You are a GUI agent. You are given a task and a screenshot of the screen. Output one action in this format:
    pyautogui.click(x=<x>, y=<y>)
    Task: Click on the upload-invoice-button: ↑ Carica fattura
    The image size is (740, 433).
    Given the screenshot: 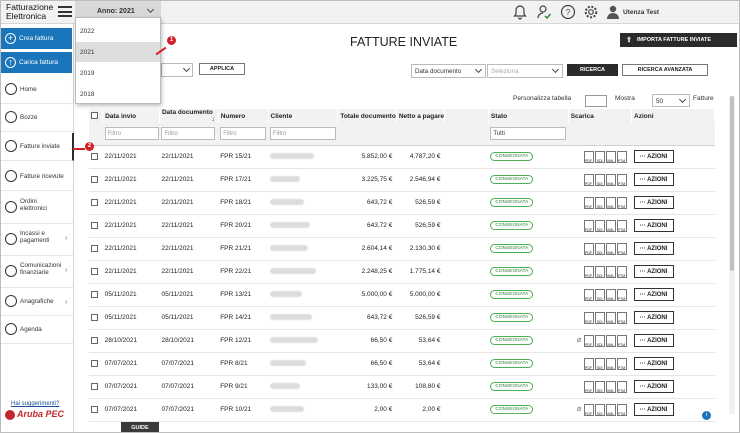 What is the action you would take?
    pyautogui.click(x=36, y=62)
    